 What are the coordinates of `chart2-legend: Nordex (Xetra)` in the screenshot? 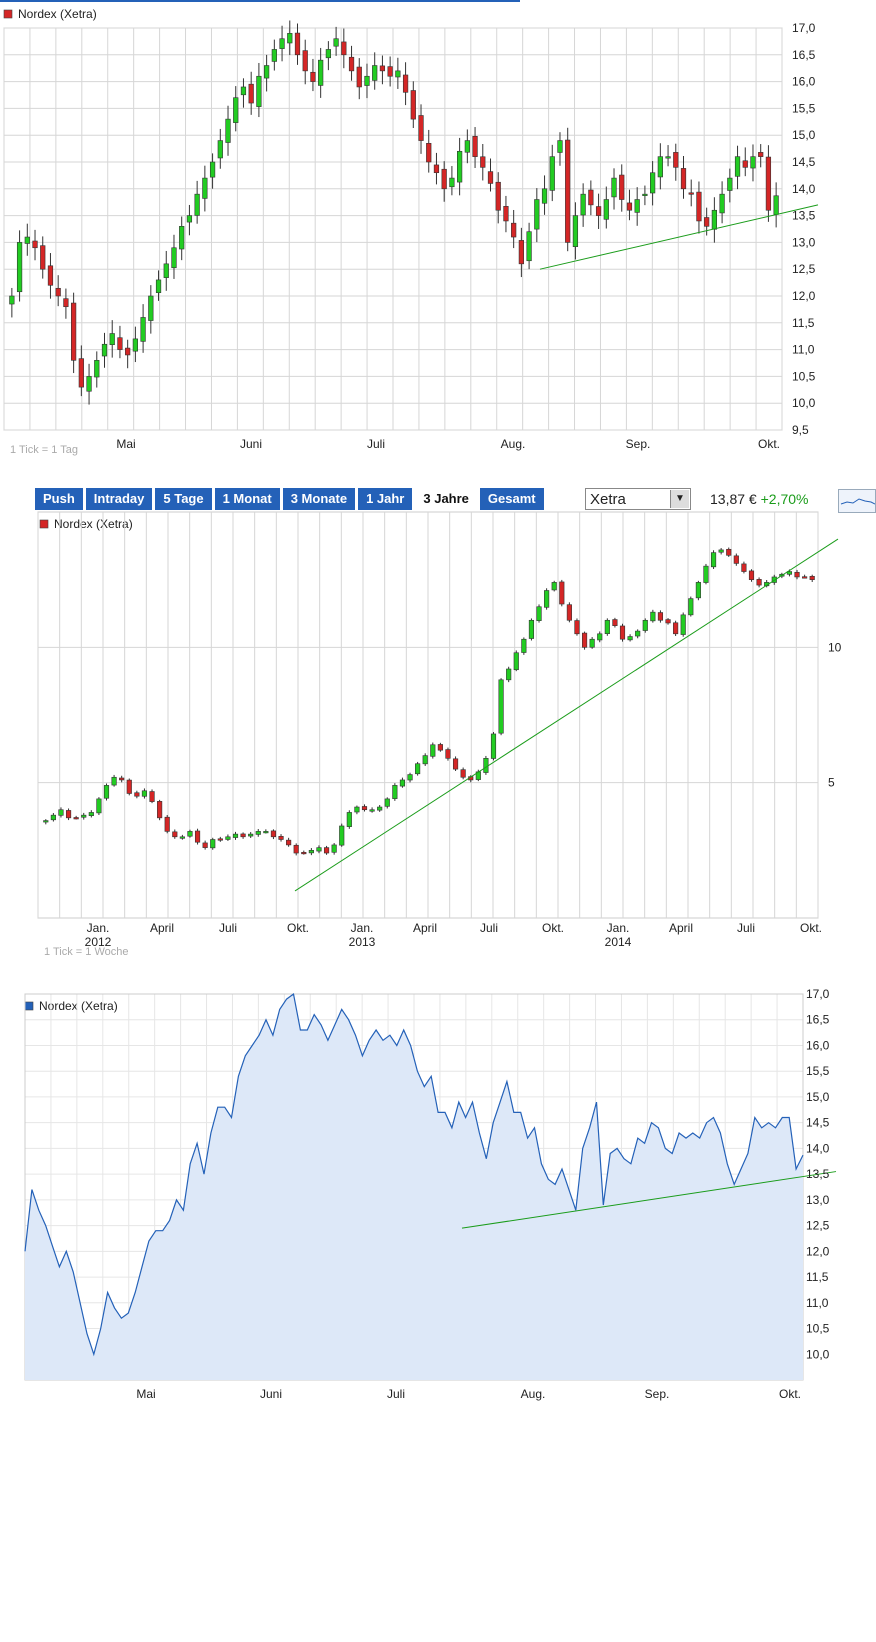 It's located at (93, 524).